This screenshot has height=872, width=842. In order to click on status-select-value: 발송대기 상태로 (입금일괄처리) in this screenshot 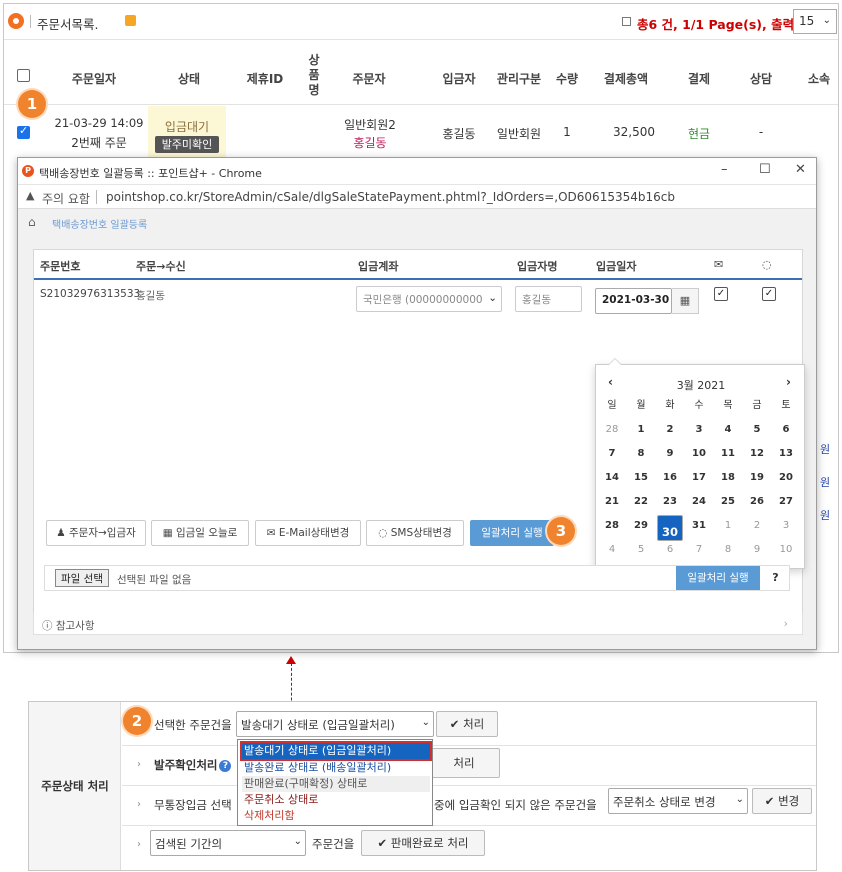, I will do `click(318, 725)`.